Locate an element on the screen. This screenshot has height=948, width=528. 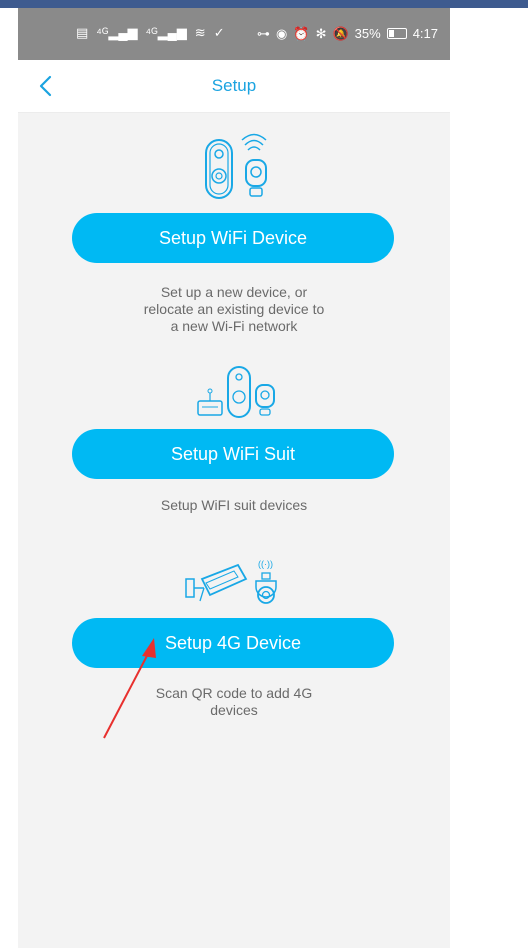
battery-icon is located at coordinates (396, 33).